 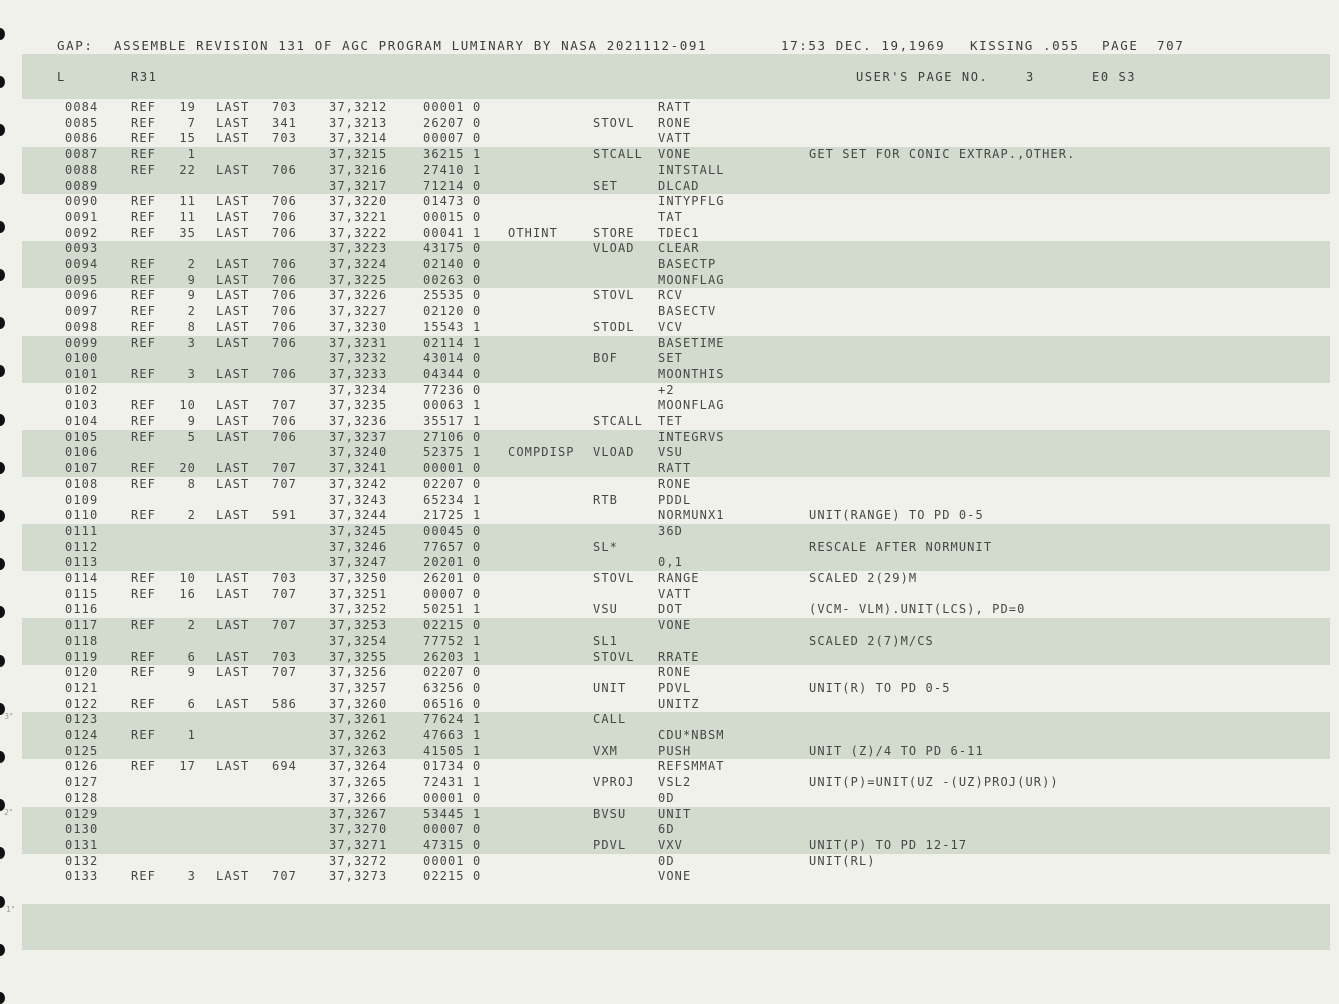 What do you see at coordinates (679, 232) in the screenshot?
I see `cell-arg: TDEC1` at bounding box center [679, 232].